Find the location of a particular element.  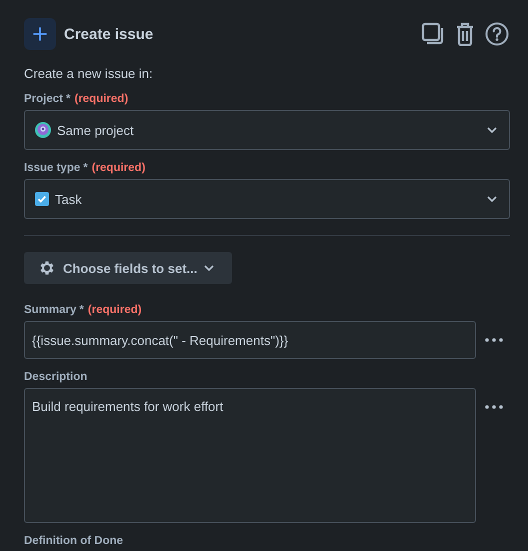

field-label: Definition of Done is located at coordinates (74, 541).